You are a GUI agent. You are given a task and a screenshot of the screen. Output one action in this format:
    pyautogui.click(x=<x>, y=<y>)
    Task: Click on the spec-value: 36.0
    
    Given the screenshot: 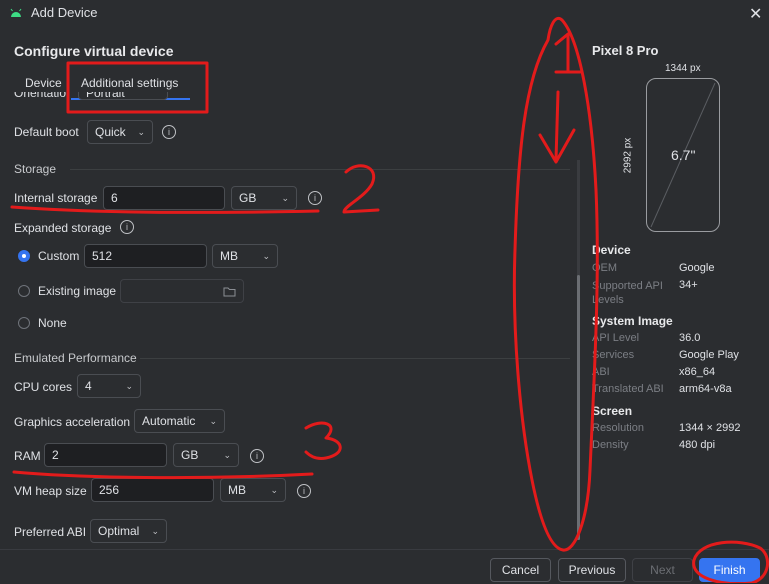 What is the action you would take?
    pyautogui.click(x=690, y=338)
    